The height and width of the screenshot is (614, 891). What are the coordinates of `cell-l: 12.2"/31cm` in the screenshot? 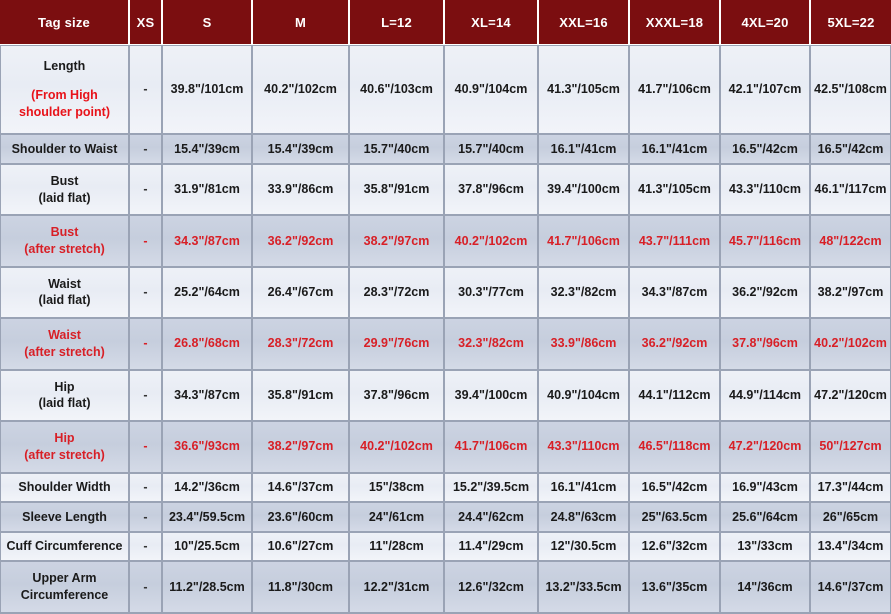 It's located at (397, 588).